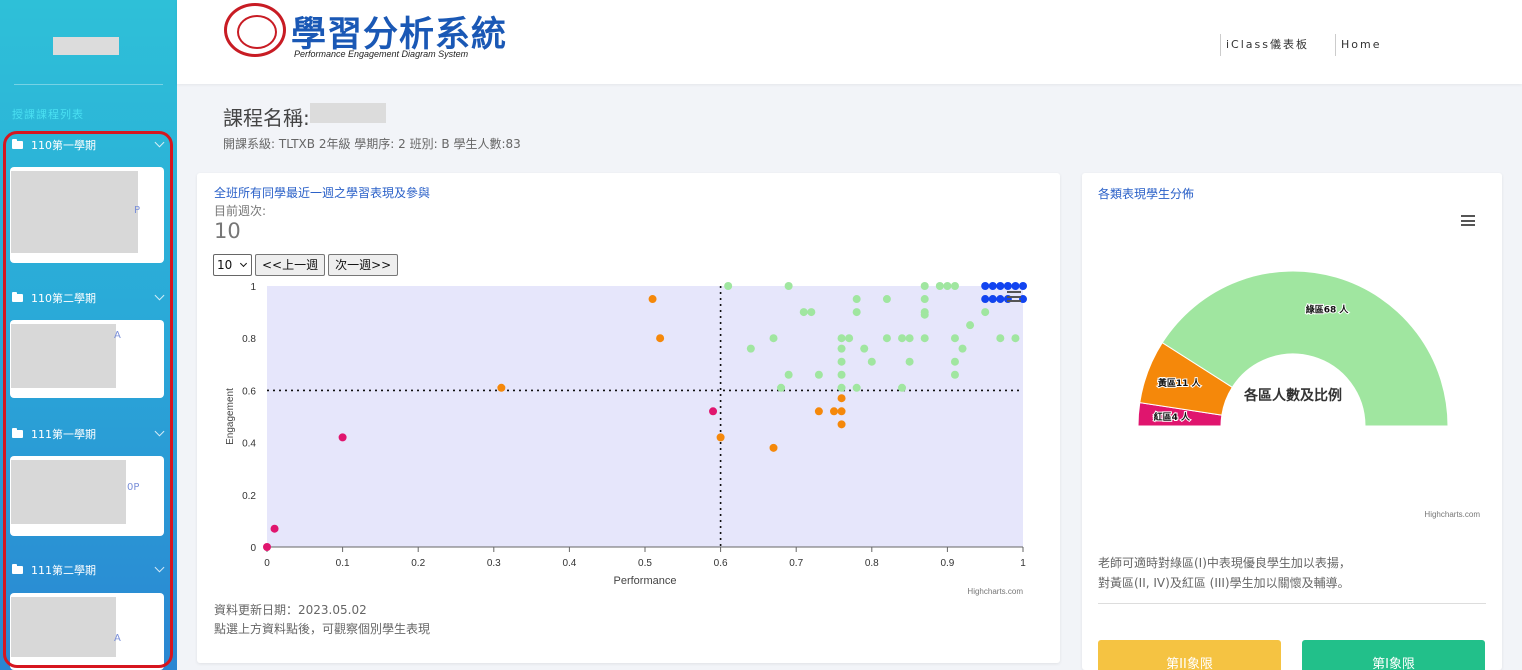  Describe the element at coordinates (255, 30) in the screenshot. I see `university-seal-logo` at that location.